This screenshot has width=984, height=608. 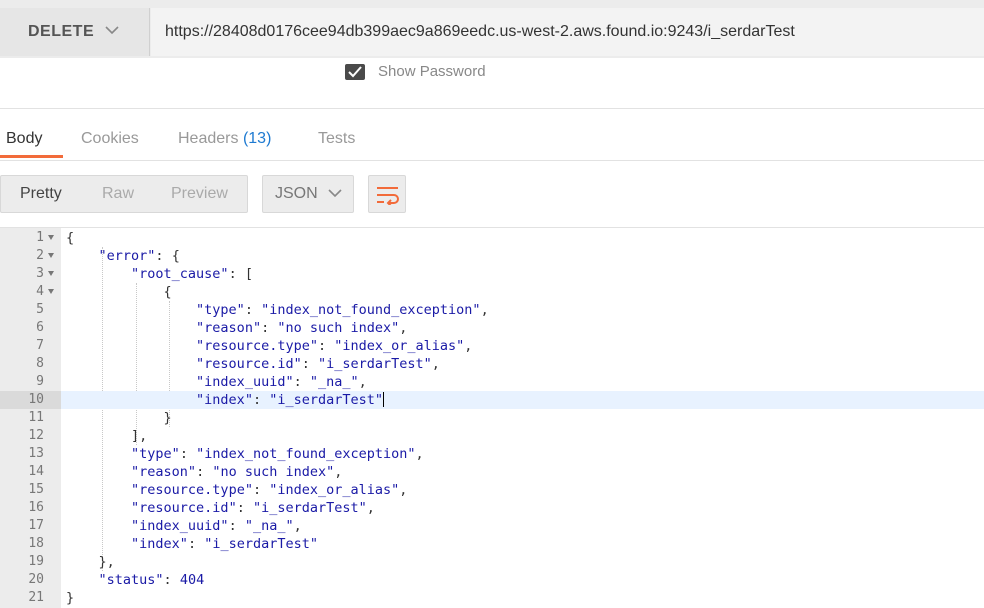 I want to click on line-number: 5, so click(x=40, y=309).